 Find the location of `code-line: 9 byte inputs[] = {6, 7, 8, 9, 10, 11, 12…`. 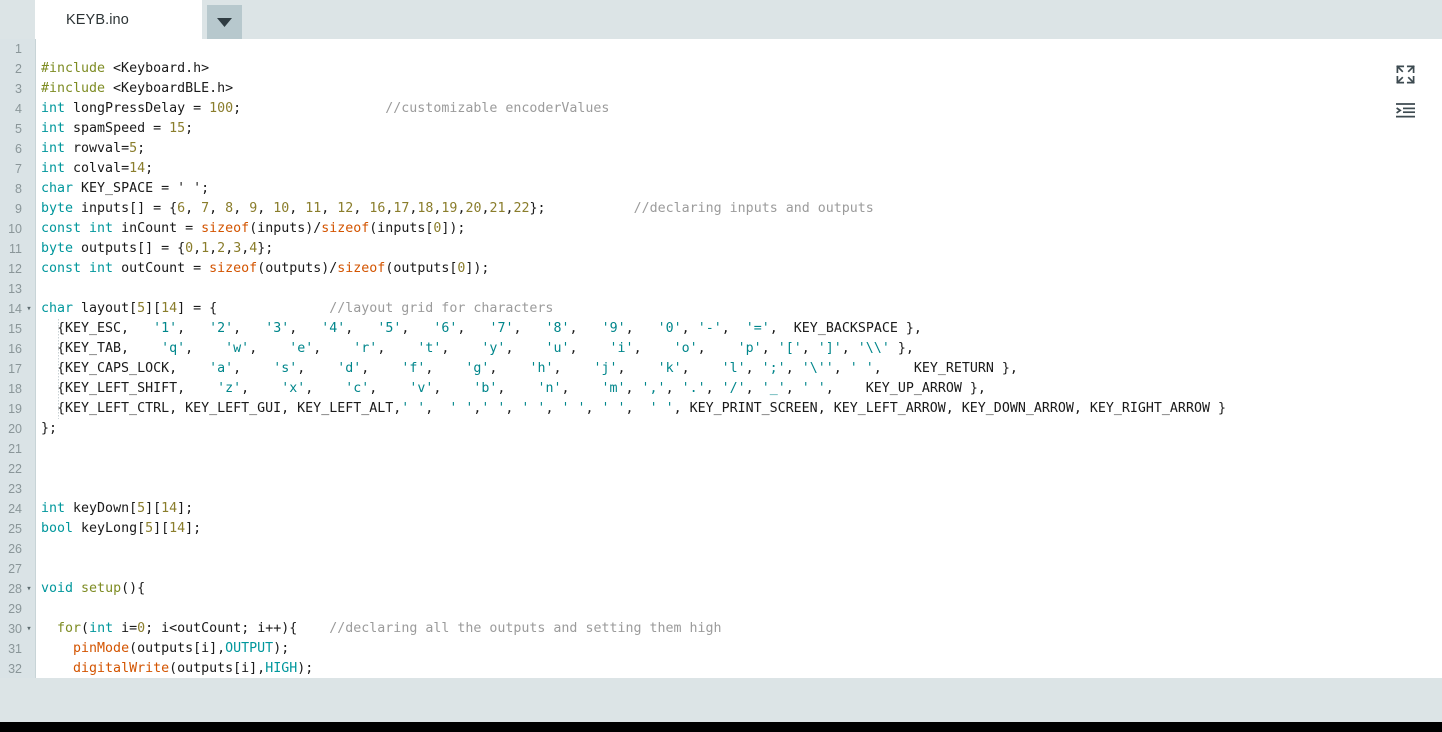

code-line: 9 byte inputs[] = {6, 7, 8, 9, 10, 11, 12… is located at coordinates (721, 209).